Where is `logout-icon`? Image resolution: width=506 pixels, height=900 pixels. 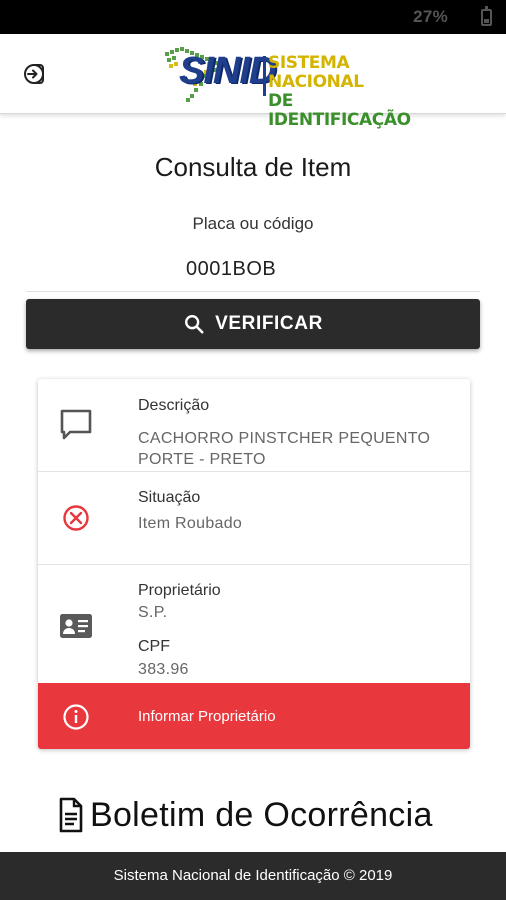
logout-icon is located at coordinates (34, 74).